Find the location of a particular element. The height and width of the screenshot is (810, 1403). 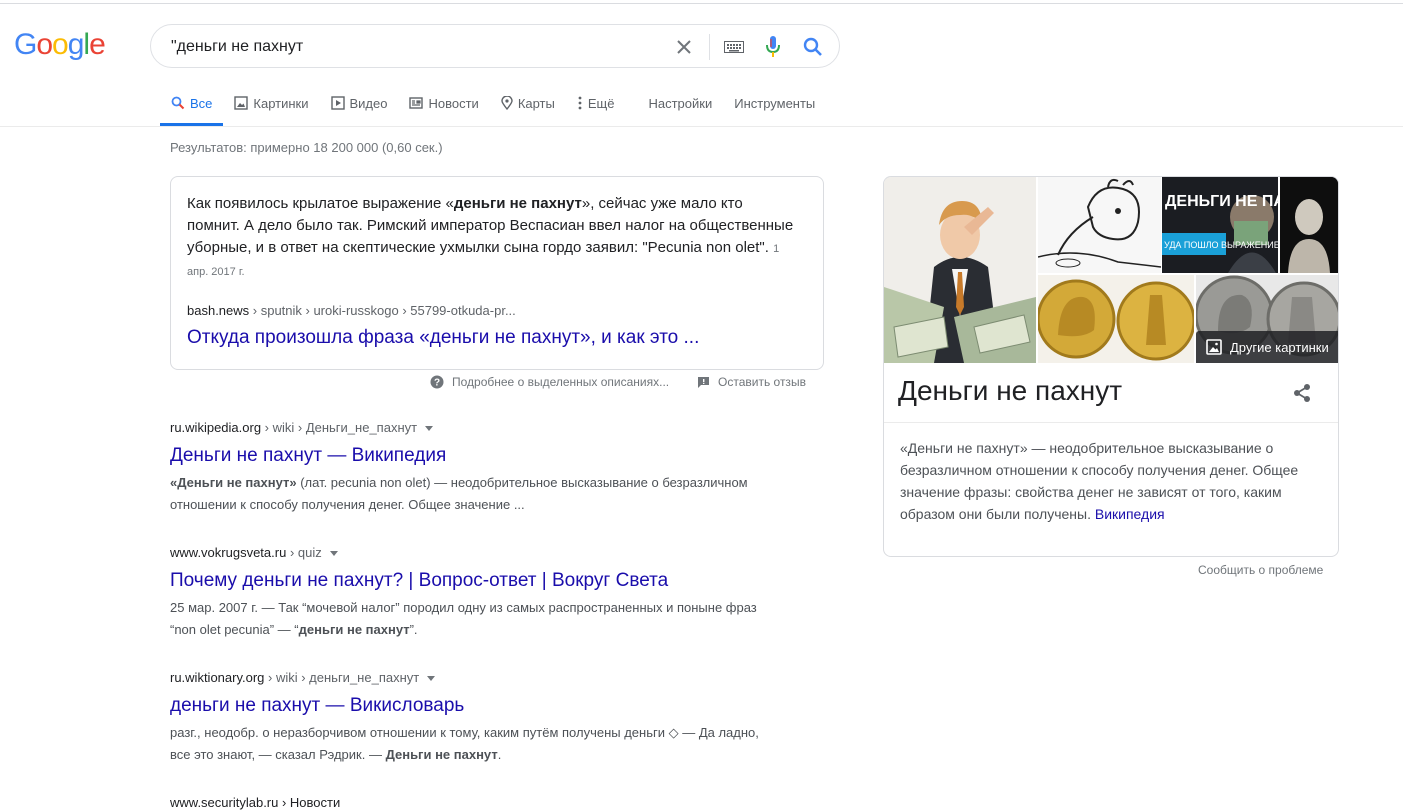

video-icon is located at coordinates (337, 103).